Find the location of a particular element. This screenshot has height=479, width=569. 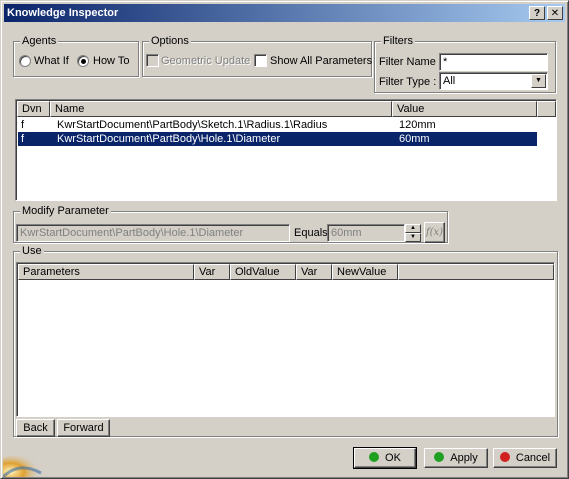

what-if-radio is located at coordinates (25, 61).